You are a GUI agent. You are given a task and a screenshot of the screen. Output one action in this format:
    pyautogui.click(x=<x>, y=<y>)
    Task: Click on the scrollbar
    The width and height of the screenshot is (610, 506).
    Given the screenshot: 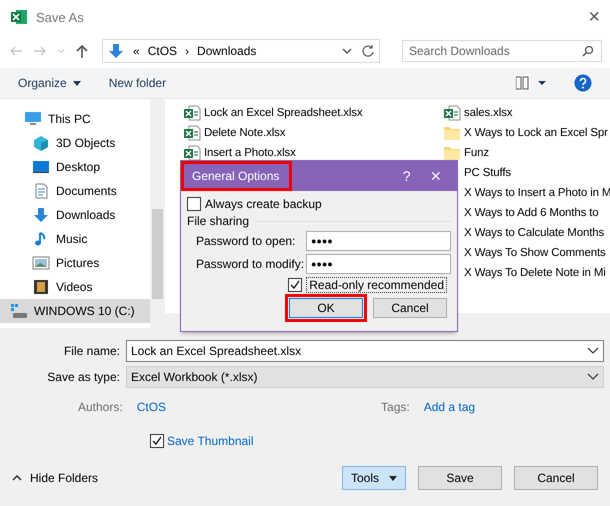 What is the action you would take?
    pyautogui.click(x=157, y=213)
    